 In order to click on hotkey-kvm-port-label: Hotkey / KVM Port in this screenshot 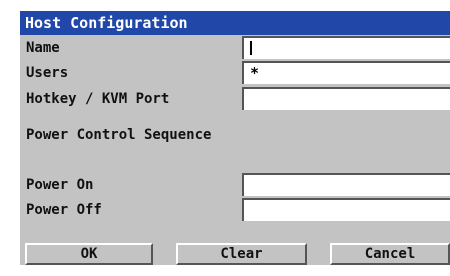, I will do `click(98, 99)`.